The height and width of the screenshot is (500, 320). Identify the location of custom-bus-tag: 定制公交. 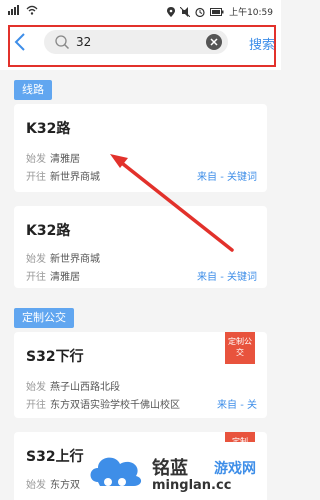
(240, 348).